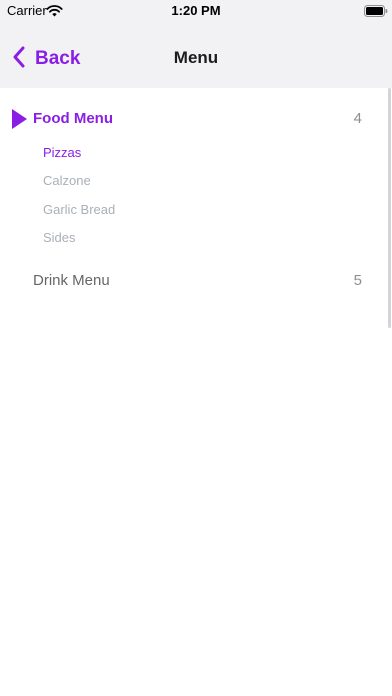  I want to click on navigation-bar: Back Menu, so click(196, 55).